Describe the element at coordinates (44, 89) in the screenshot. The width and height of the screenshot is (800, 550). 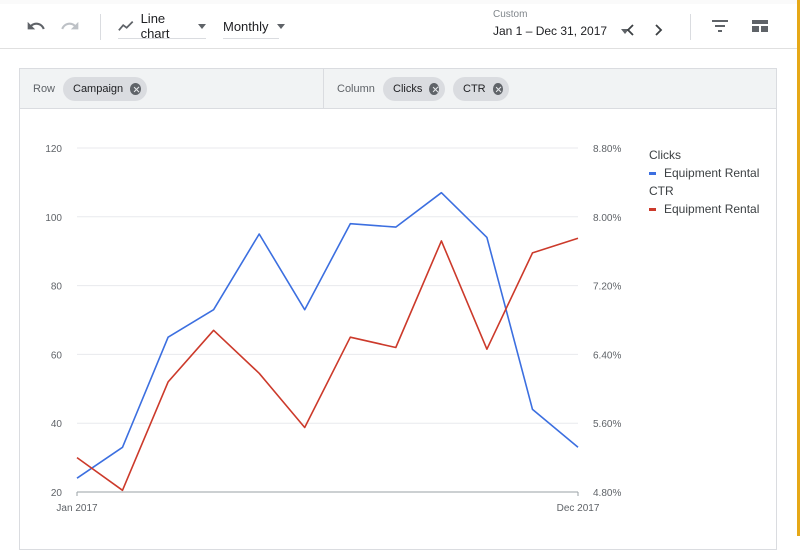
I see `row-label: Row` at that location.